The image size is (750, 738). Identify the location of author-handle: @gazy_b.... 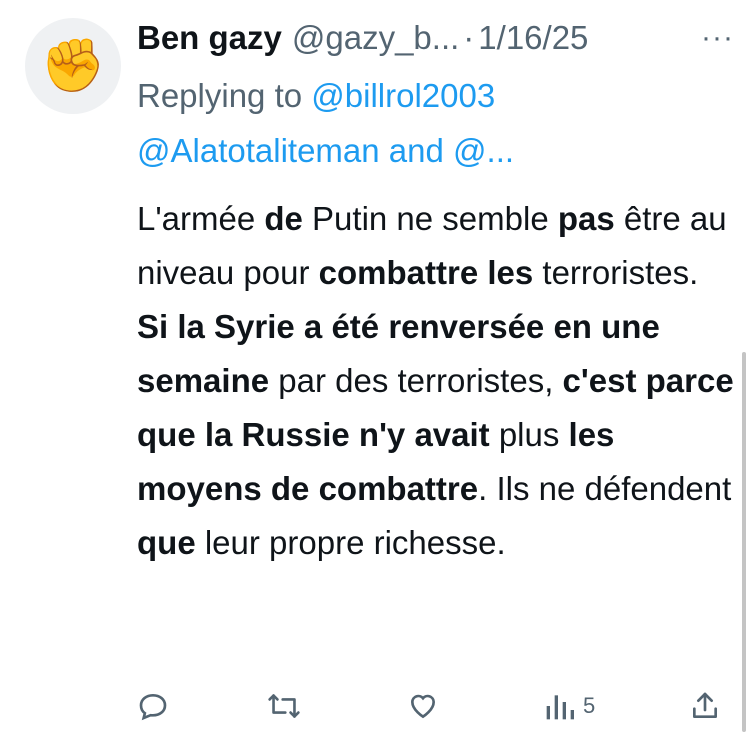
(375, 38).